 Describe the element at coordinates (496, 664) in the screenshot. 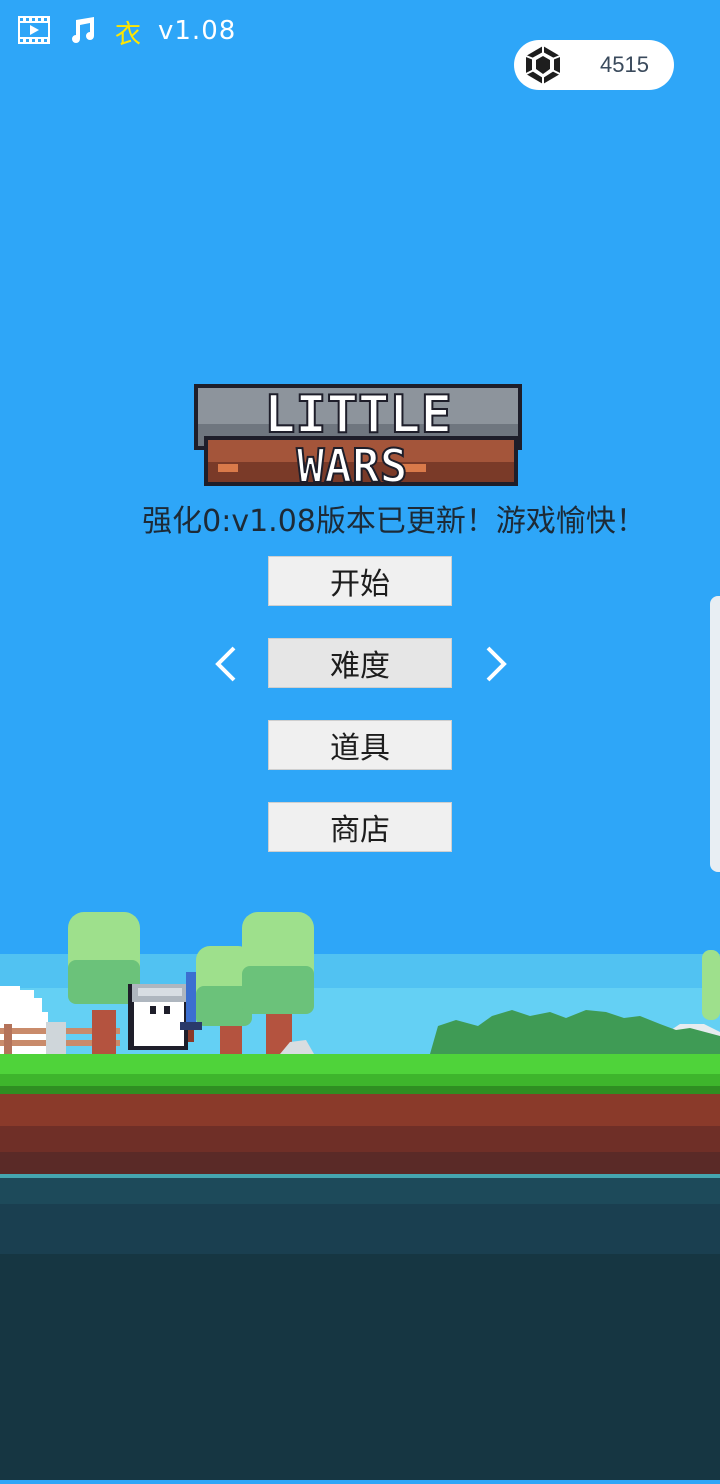

I see `difficulty-next-arrow-icon` at that location.